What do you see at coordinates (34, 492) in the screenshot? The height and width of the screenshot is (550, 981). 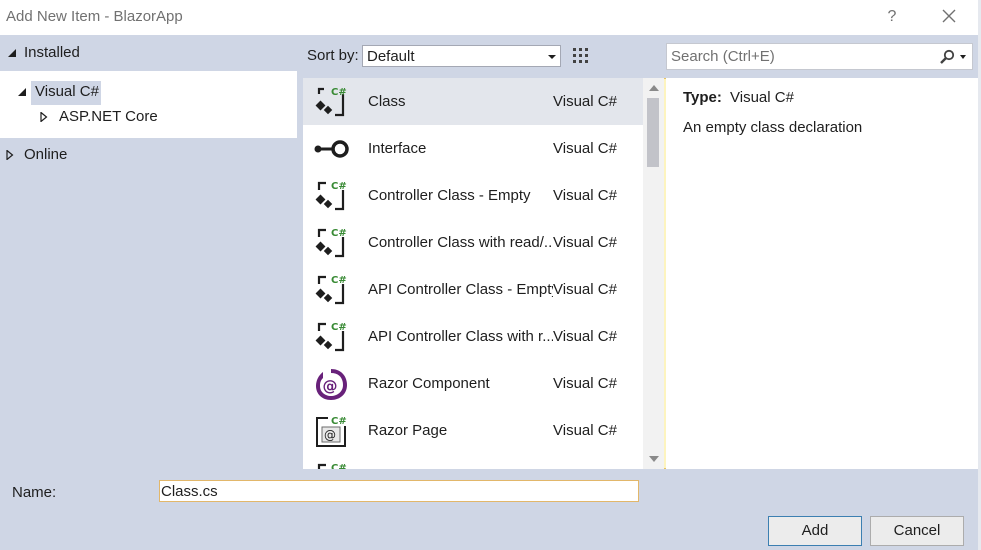 I see `name-label: Name:` at bounding box center [34, 492].